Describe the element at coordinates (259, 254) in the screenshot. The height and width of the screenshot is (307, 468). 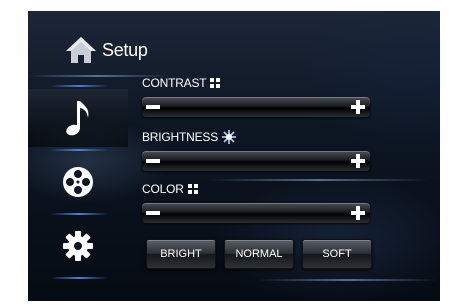
I see `normal-button: NORMAL` at that location.